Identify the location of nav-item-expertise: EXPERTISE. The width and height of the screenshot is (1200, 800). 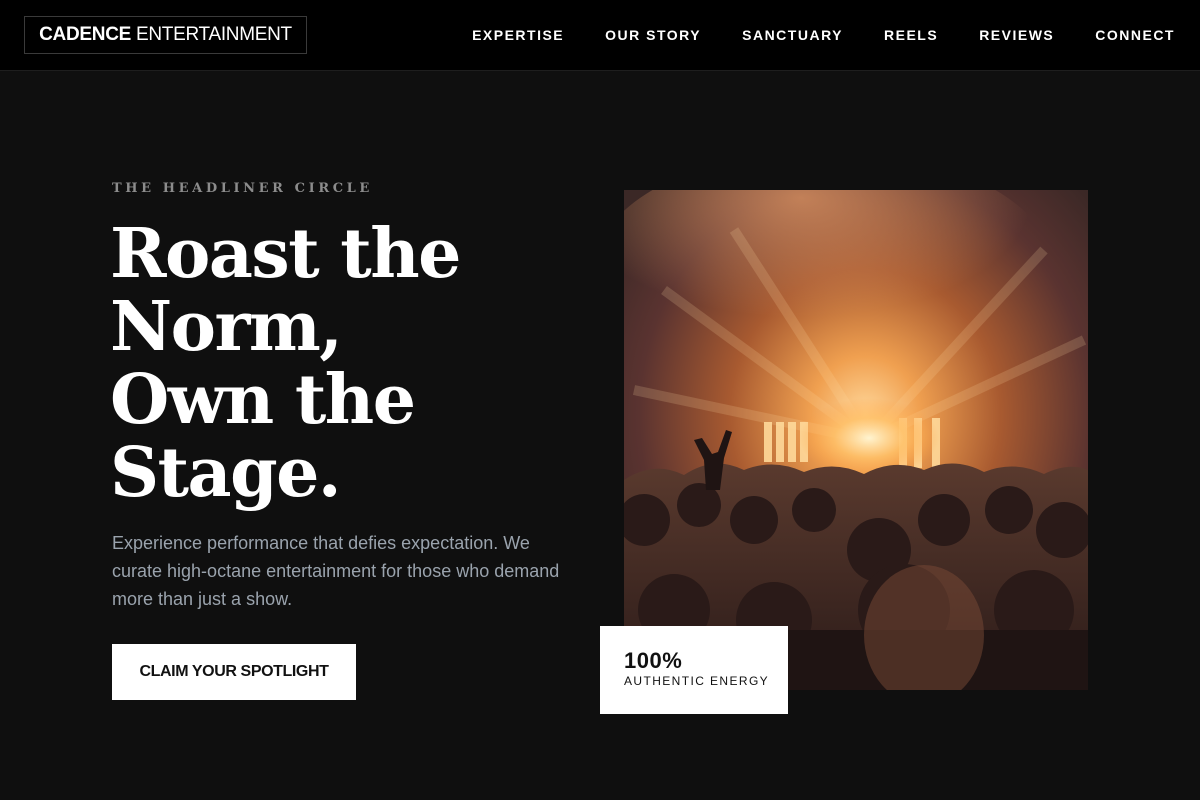
(518, 35).